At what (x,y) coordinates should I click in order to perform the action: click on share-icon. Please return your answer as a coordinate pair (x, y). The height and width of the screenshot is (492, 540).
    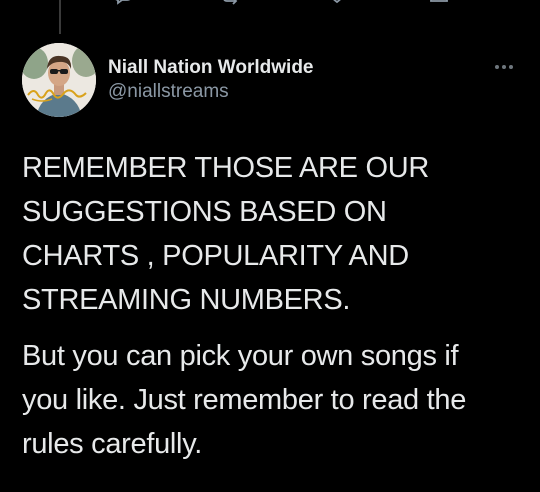
    Looking at the image, I should click on (439, 6).